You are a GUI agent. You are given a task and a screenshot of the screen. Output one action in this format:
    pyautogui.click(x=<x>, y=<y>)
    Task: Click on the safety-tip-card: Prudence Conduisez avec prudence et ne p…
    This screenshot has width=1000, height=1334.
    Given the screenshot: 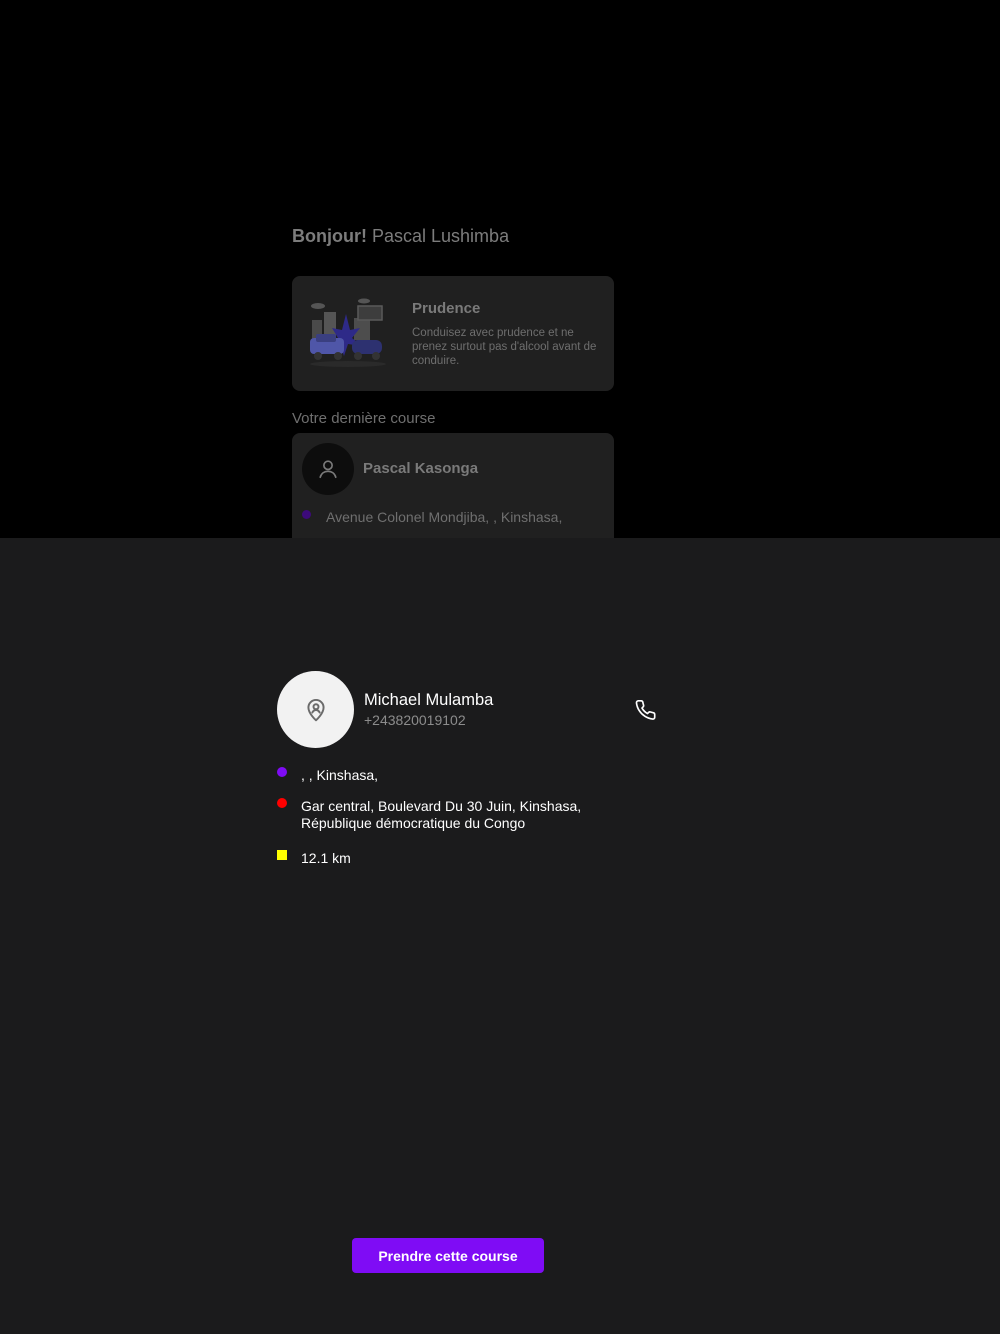 What is the action you would take?
    pyautogui.click(x=453, y=333)
    